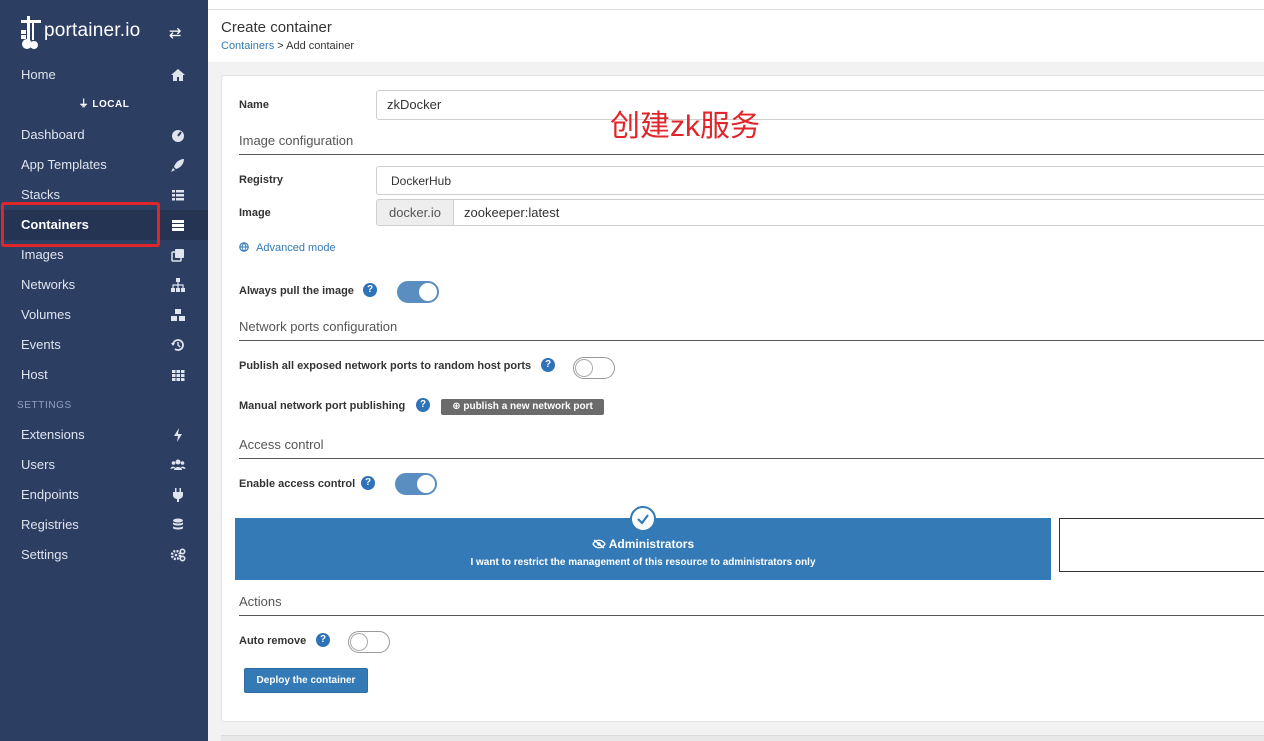 The width and height of the screenshot is (1264, 741). What do you see at coordinates (104, 105) in the screenshot?
I see `endpoint-header: ⏚ LOCAL` at bounding box center [104, 105].